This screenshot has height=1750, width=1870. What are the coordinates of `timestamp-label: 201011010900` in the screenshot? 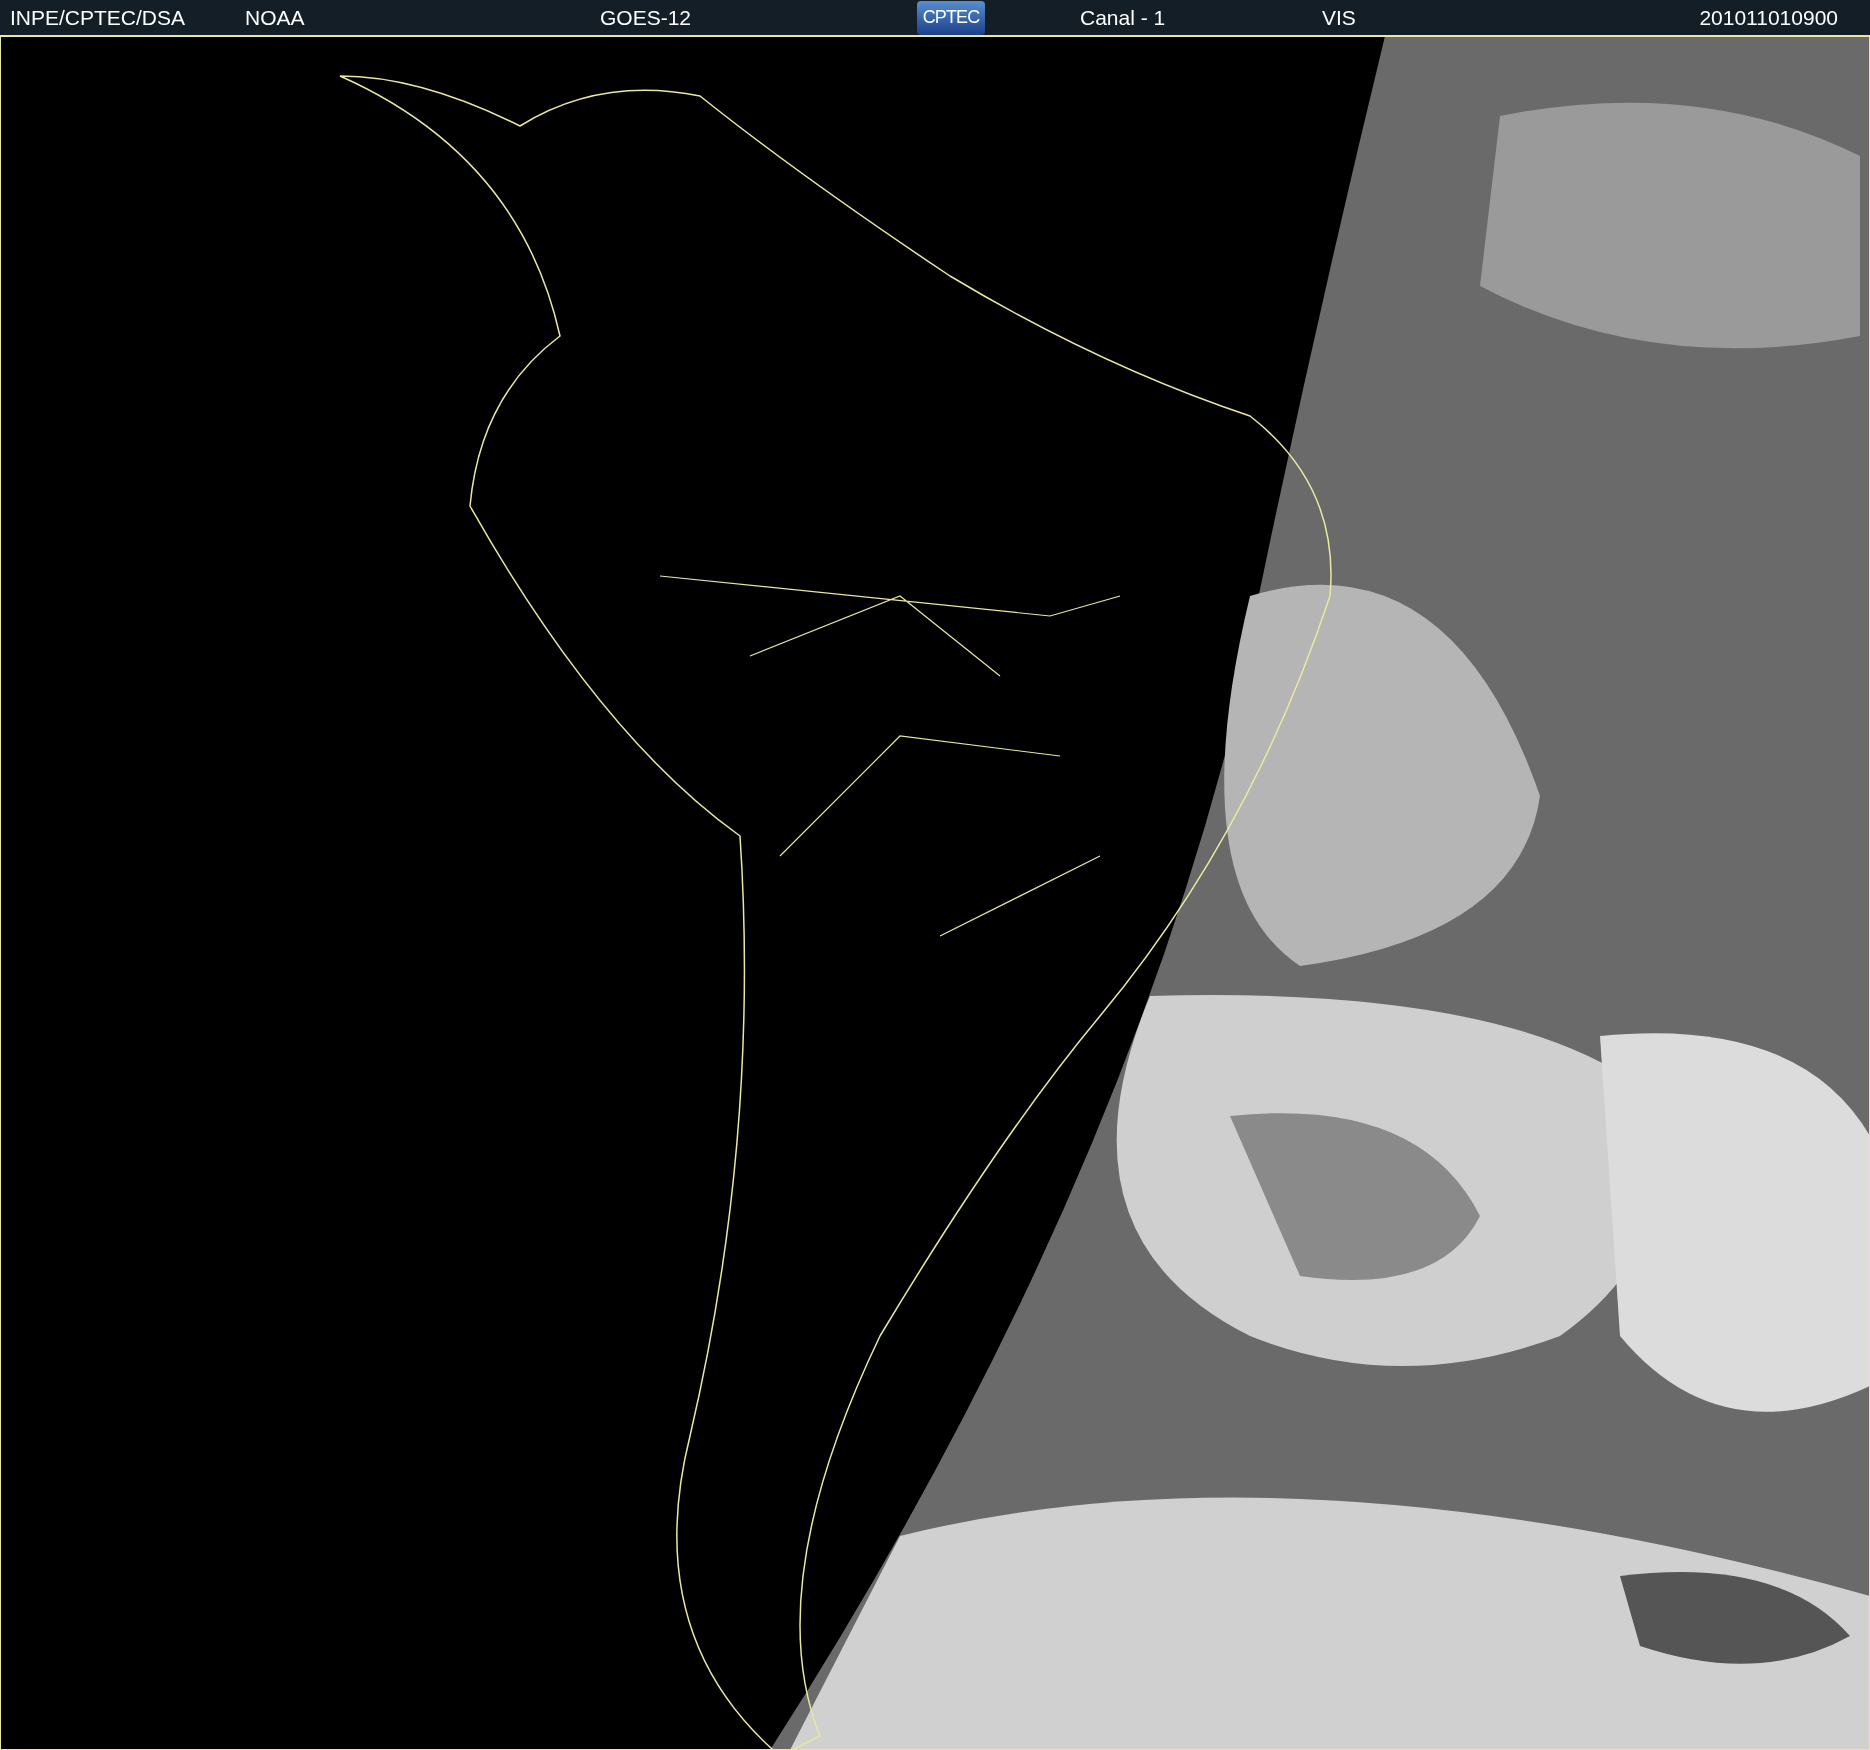 It's located at (1768, 17).